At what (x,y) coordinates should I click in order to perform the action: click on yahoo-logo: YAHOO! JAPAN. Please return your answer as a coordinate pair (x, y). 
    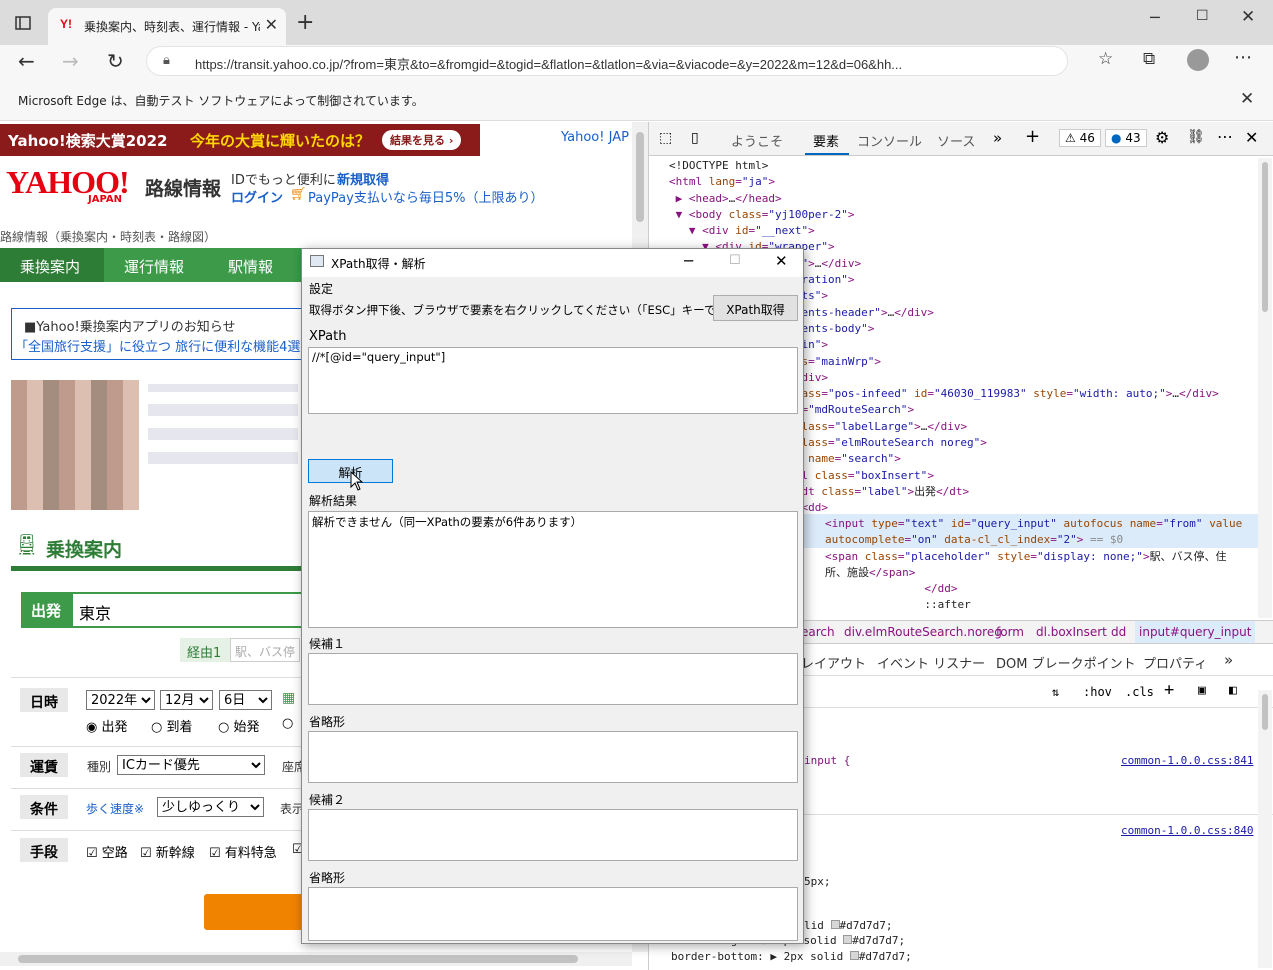
    Looking at the image, I should click on (76, 187).